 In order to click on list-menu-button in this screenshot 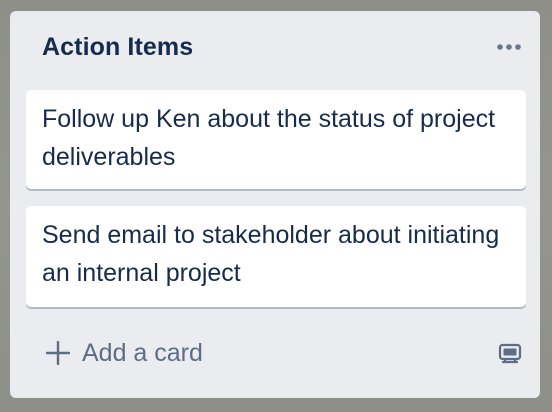, I will do `click(509, 47)`.